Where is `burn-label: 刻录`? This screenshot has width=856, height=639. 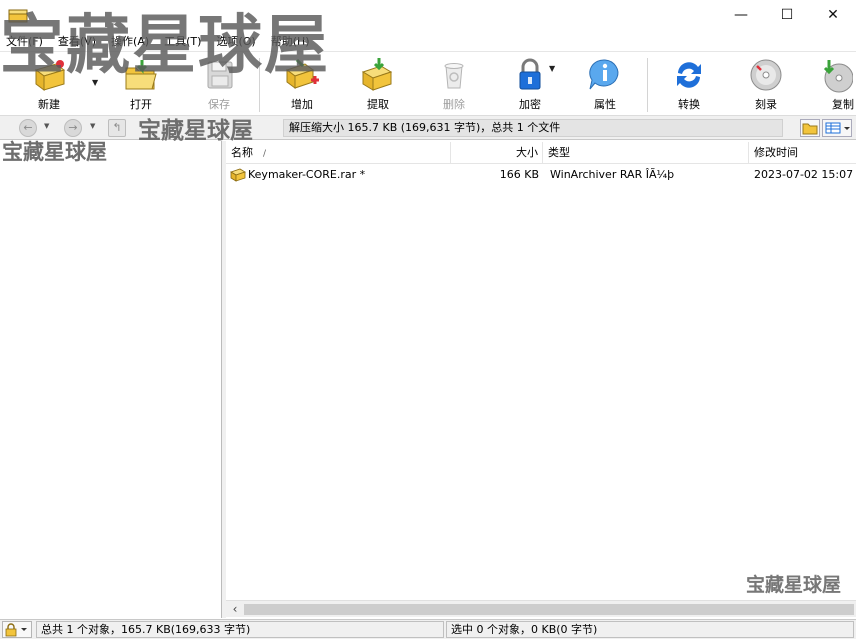
burn-label: 刻录 is located at coordinates (766, 104).